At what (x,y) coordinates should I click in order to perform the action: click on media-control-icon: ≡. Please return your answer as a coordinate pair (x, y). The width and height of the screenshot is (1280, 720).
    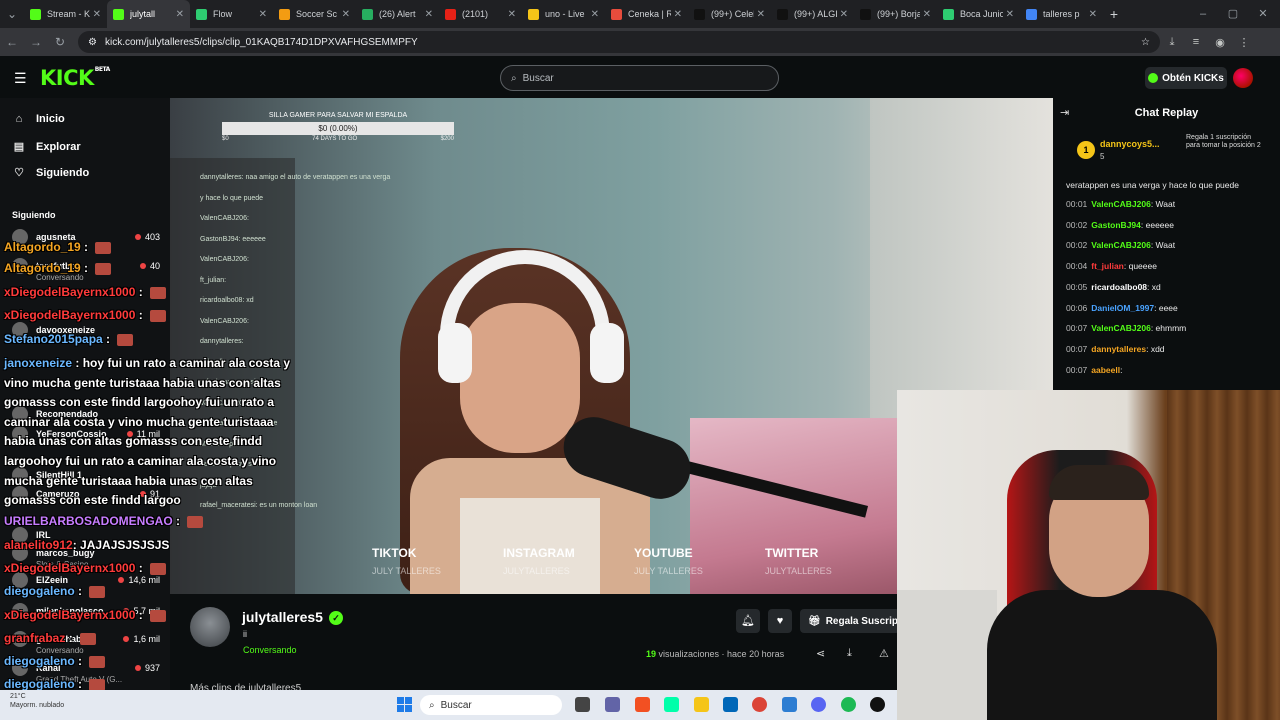
    Looking at the image, I should click on (1196, 42).